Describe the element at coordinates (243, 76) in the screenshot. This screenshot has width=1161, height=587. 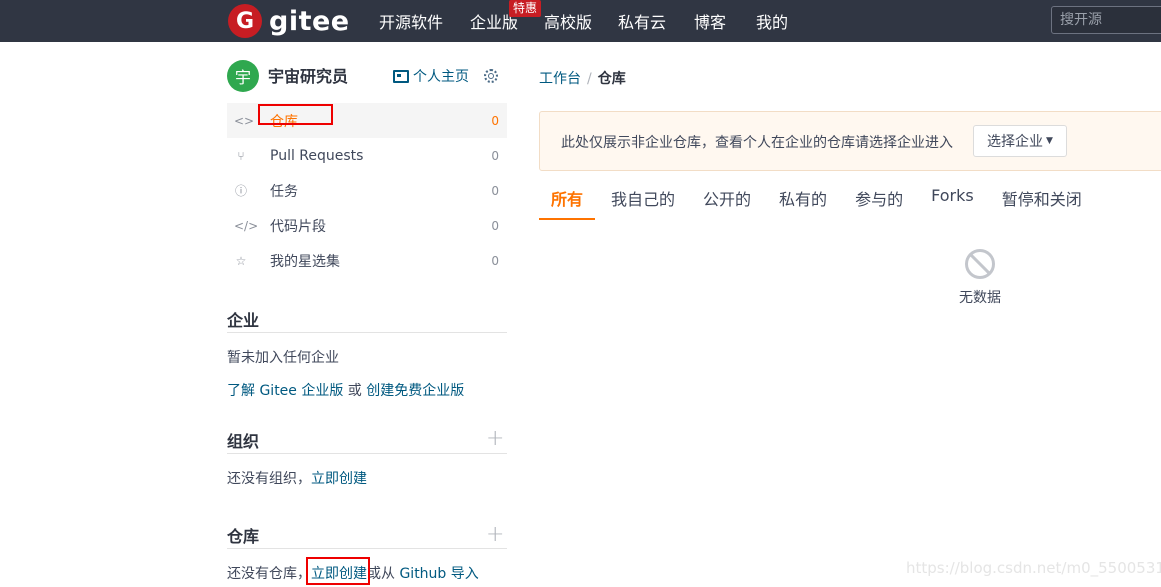
I see `avatar: 宇` at that location.